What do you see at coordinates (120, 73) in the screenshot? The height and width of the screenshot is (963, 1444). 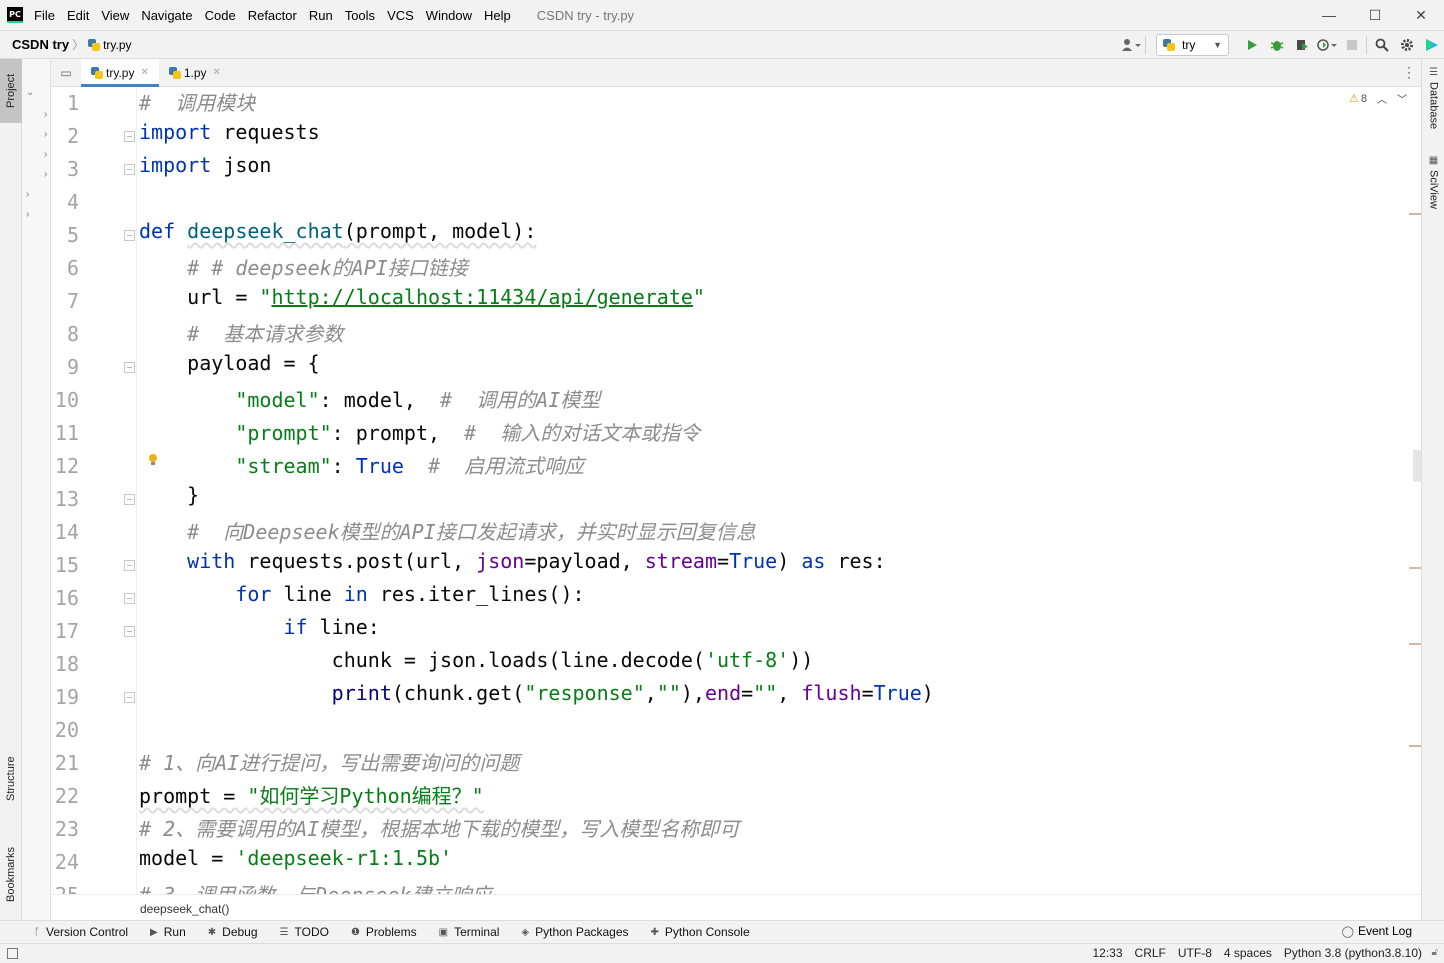 I see `tab-try-py: try.py ✕` at bounding box center [120, 73].